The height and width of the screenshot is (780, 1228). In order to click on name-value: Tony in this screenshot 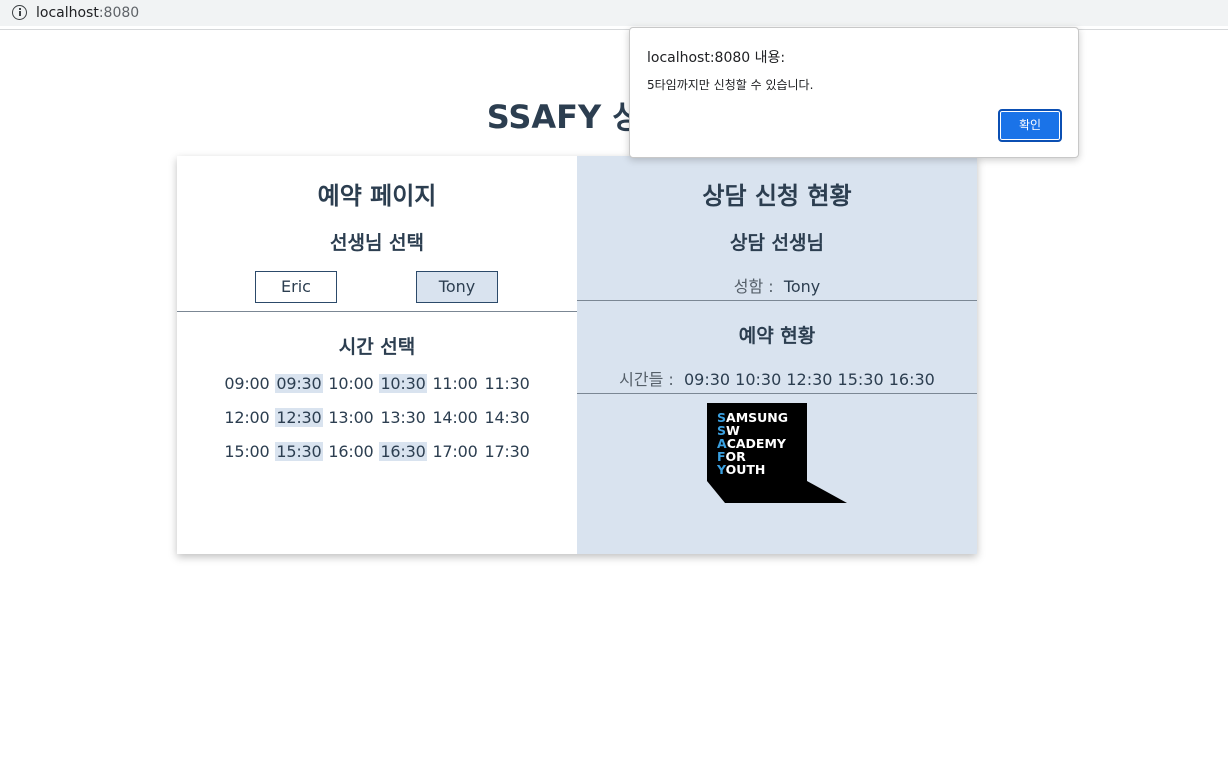, I will do `click(802, 286)`.